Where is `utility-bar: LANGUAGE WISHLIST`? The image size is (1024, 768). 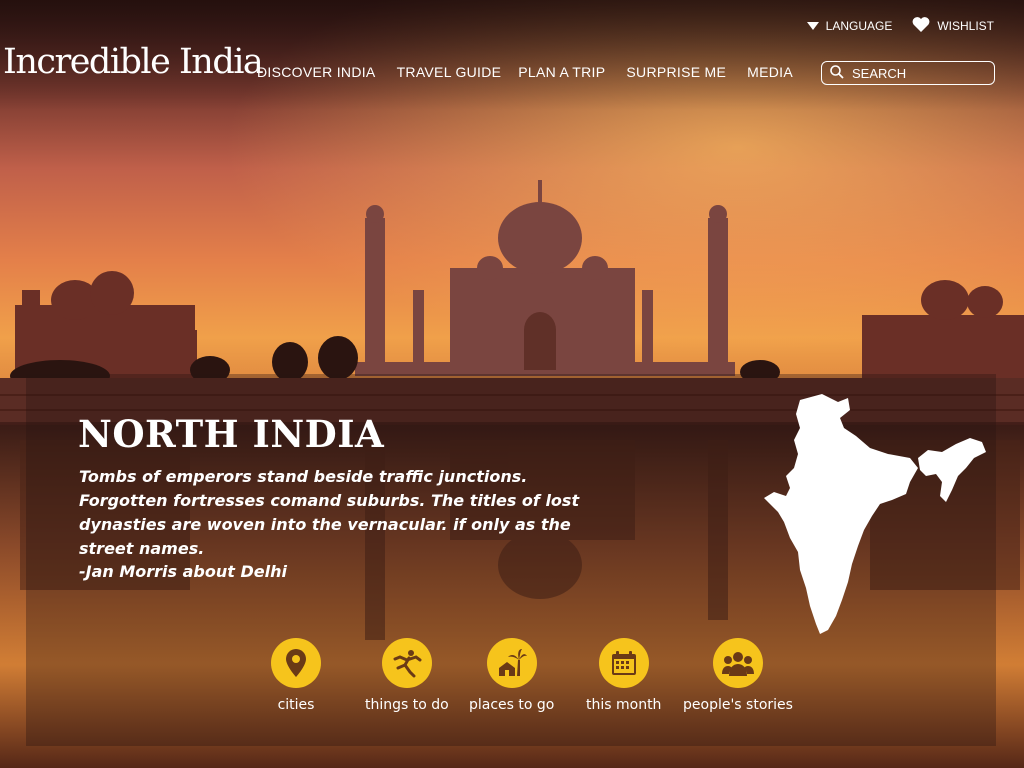
utility-bar: LANGUAGE WISHLIST is located at coordinates (900, 25).